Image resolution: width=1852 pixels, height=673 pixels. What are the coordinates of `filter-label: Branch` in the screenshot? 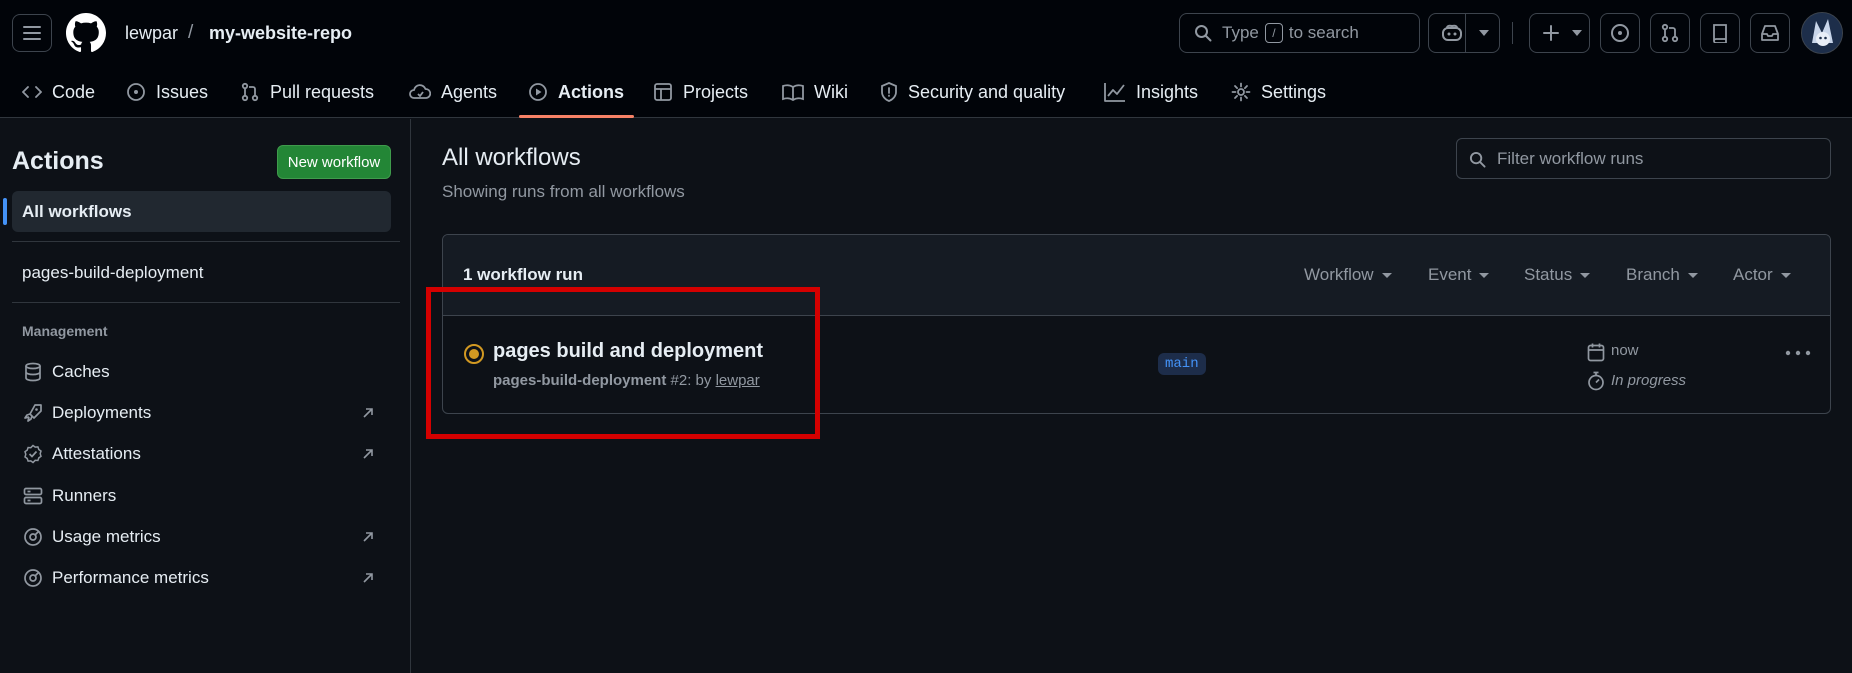 It's located at (1653, 274).